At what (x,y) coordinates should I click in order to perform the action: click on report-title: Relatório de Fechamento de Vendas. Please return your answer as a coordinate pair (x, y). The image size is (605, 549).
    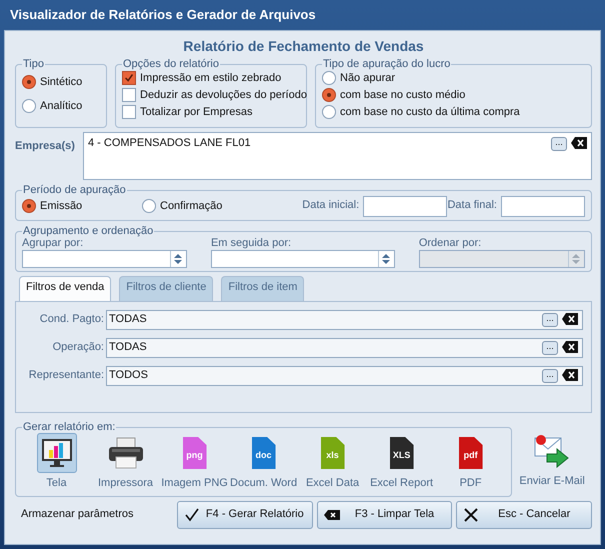
    Looking at the image, I should click on (303, 47).